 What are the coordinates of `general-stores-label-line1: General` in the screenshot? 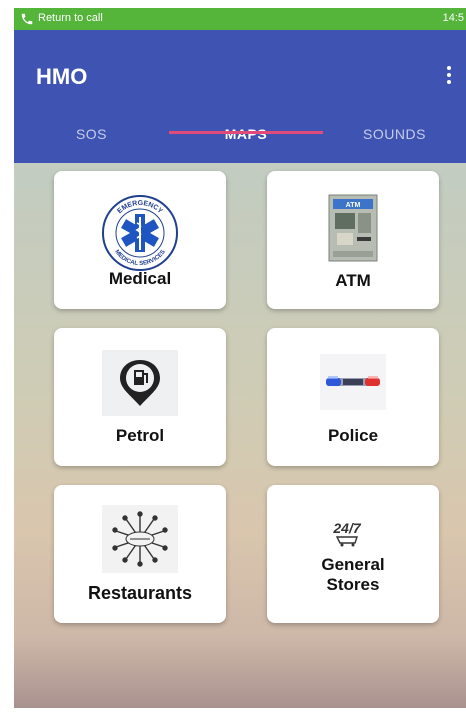 It's located at (353, 564).